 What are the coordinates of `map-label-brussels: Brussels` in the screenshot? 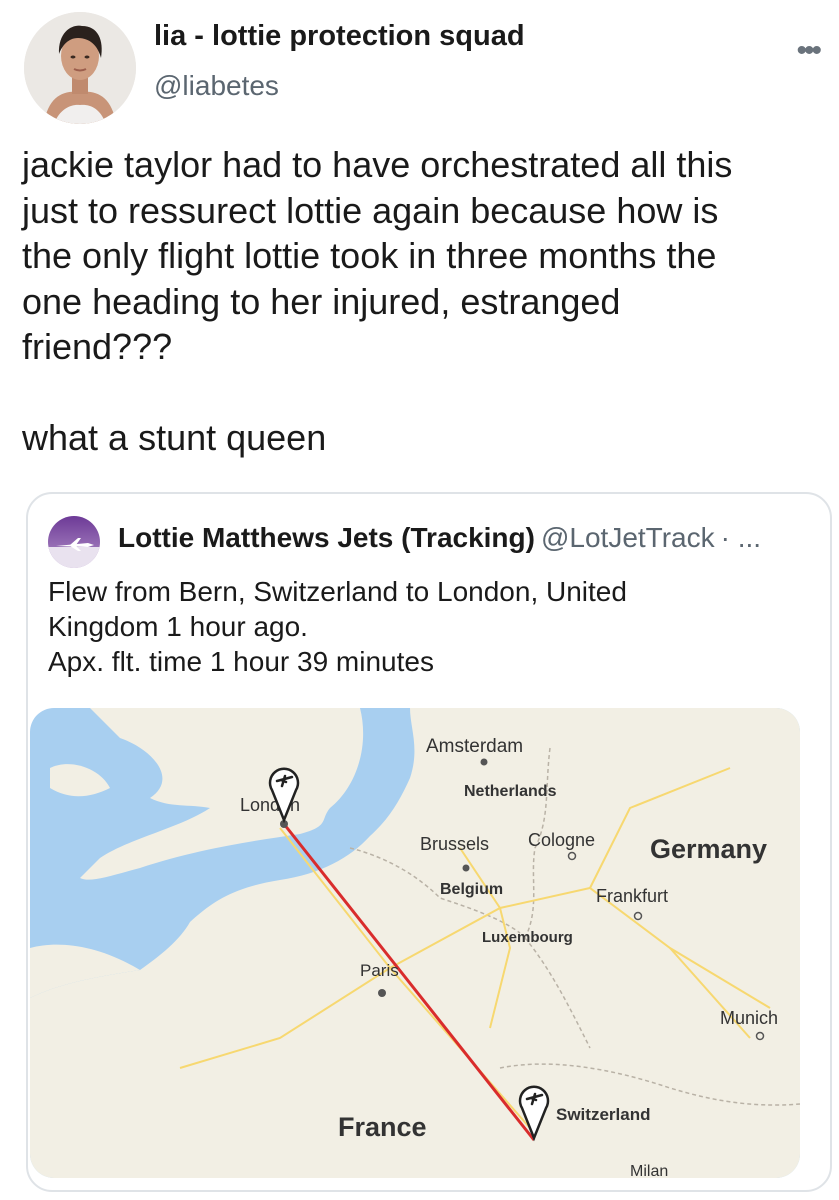 It's located at (454, 844).